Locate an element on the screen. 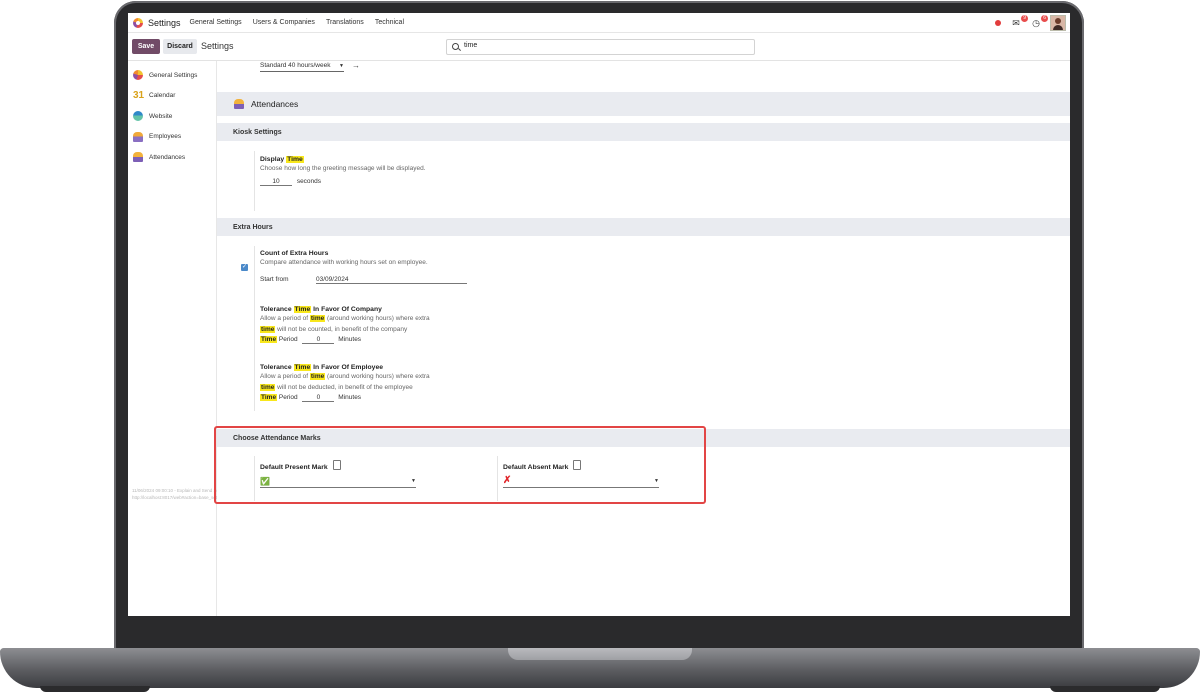 The image size is (1200, 697). sidebar-item-general-settings: General Settings is located at coordinates (172, 75).